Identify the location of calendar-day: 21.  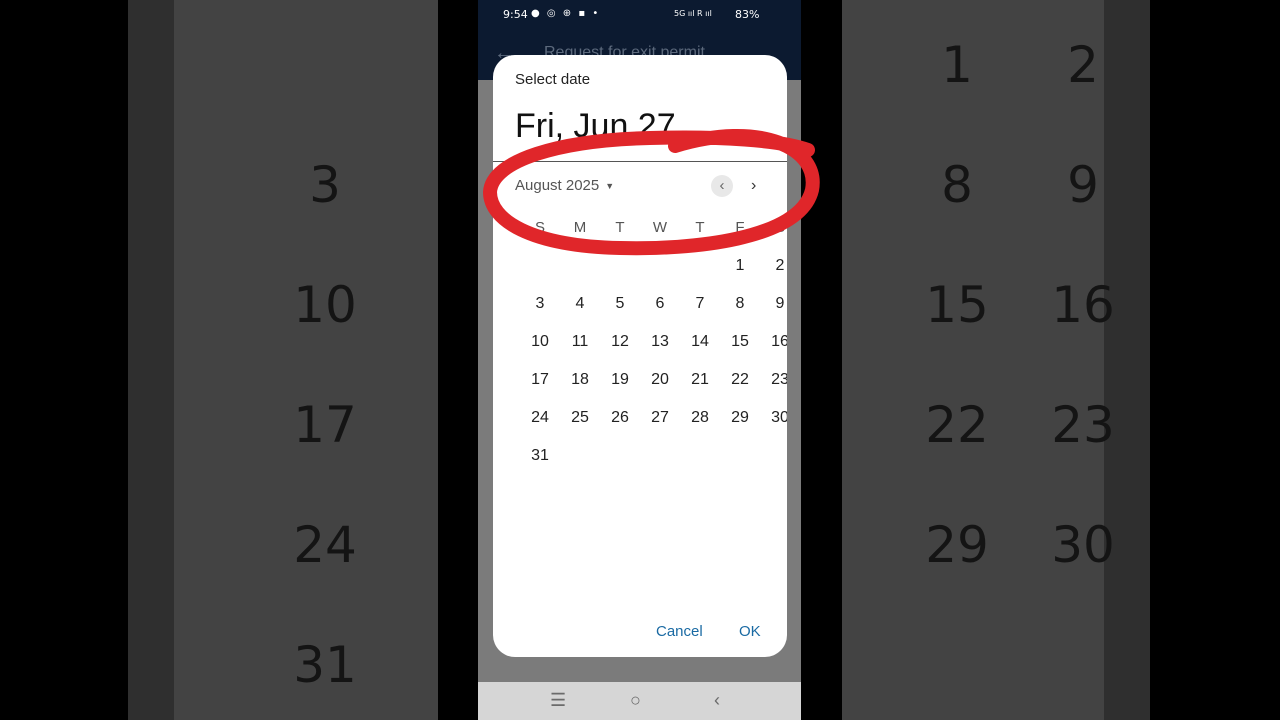
(700, 380).